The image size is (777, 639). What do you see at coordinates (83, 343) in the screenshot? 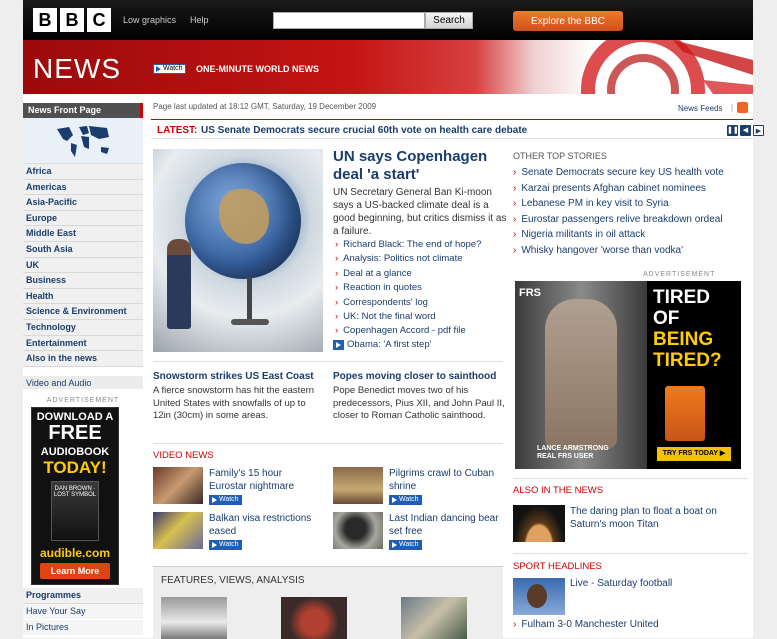
I see `nav-item-entertainment: Entertainment` at bounding box center [83, 343].